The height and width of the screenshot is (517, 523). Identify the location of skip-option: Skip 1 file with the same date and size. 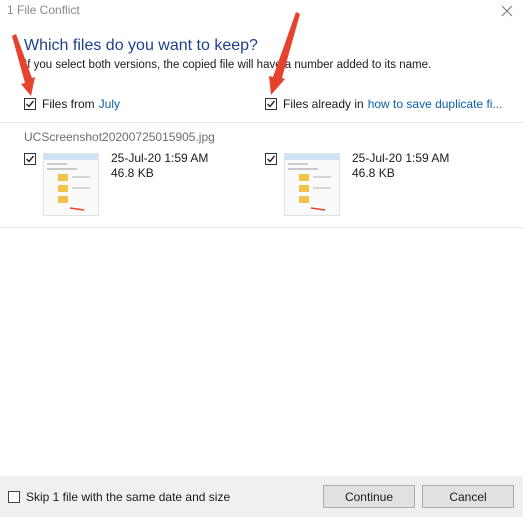
(119, 497).